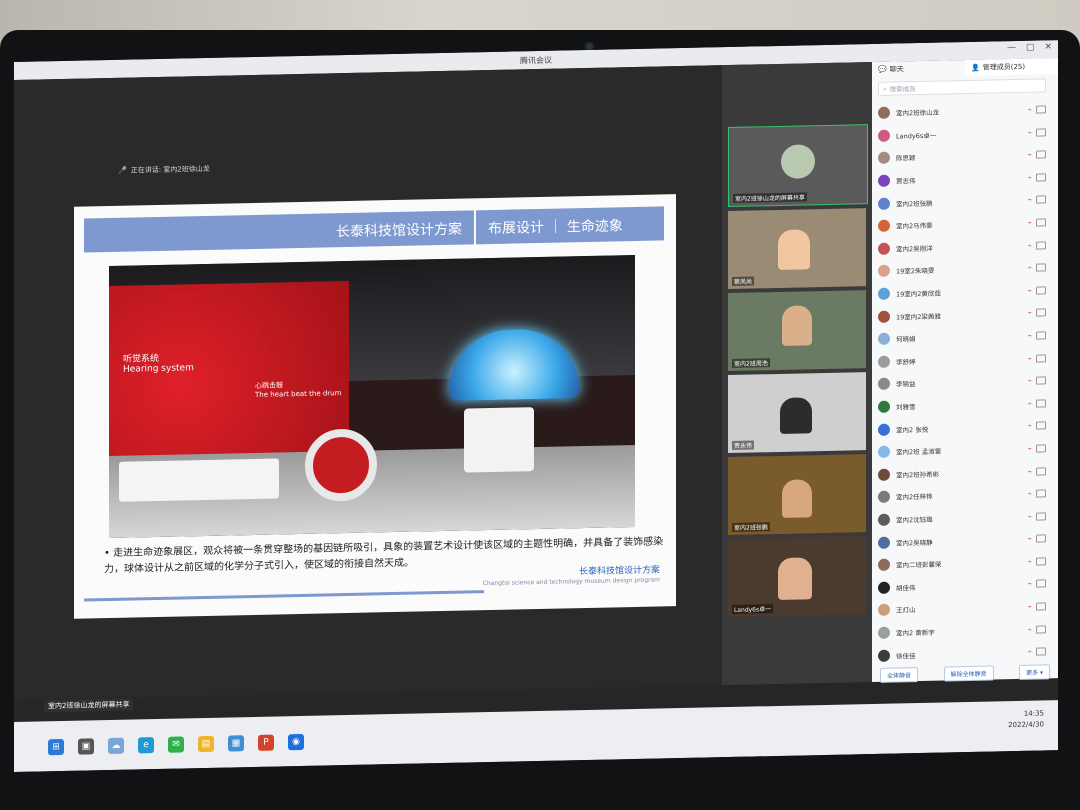 This screenshot has width=1080, height=810. I want to click on member-name: 李锦益, so click(906, 384).